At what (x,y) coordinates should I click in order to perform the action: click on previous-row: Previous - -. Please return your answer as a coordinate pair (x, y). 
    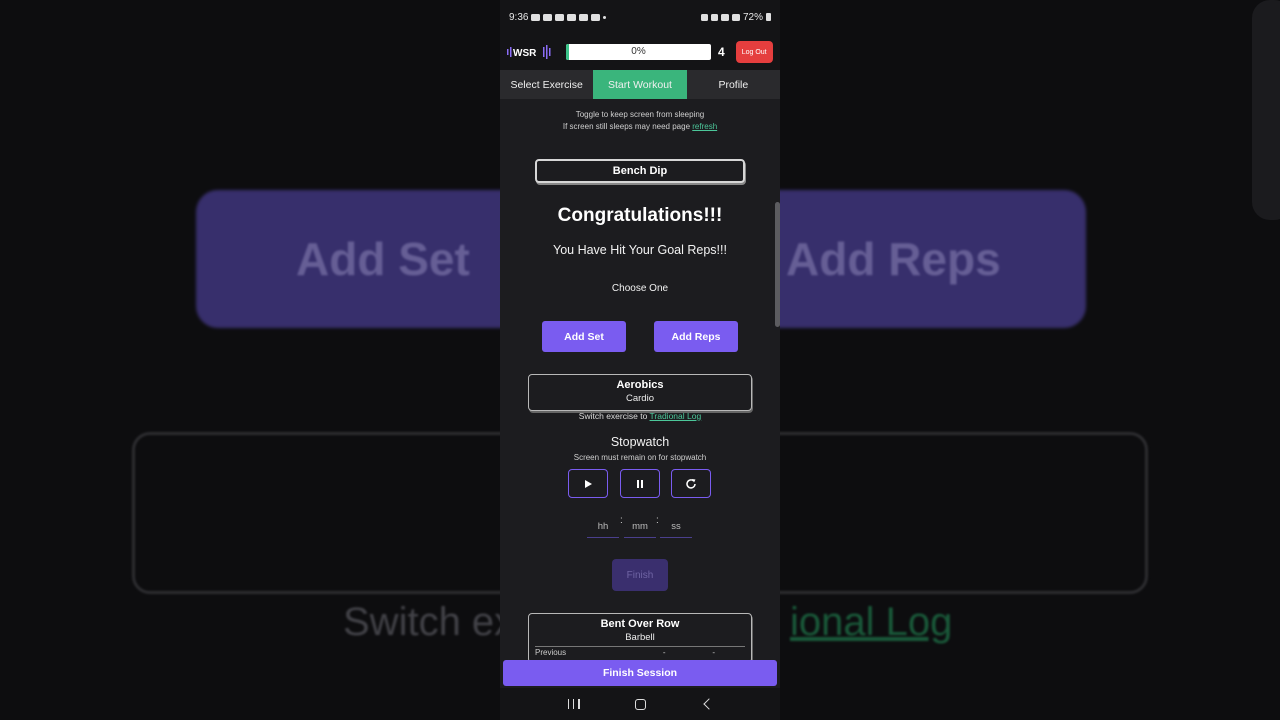
    Looking at the image, I should click on (640, 651).